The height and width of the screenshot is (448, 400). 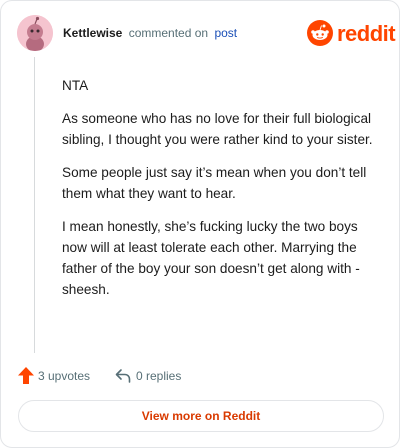 I want to click on upvote-button: 3 upvotes, so click(x=57, y=376).